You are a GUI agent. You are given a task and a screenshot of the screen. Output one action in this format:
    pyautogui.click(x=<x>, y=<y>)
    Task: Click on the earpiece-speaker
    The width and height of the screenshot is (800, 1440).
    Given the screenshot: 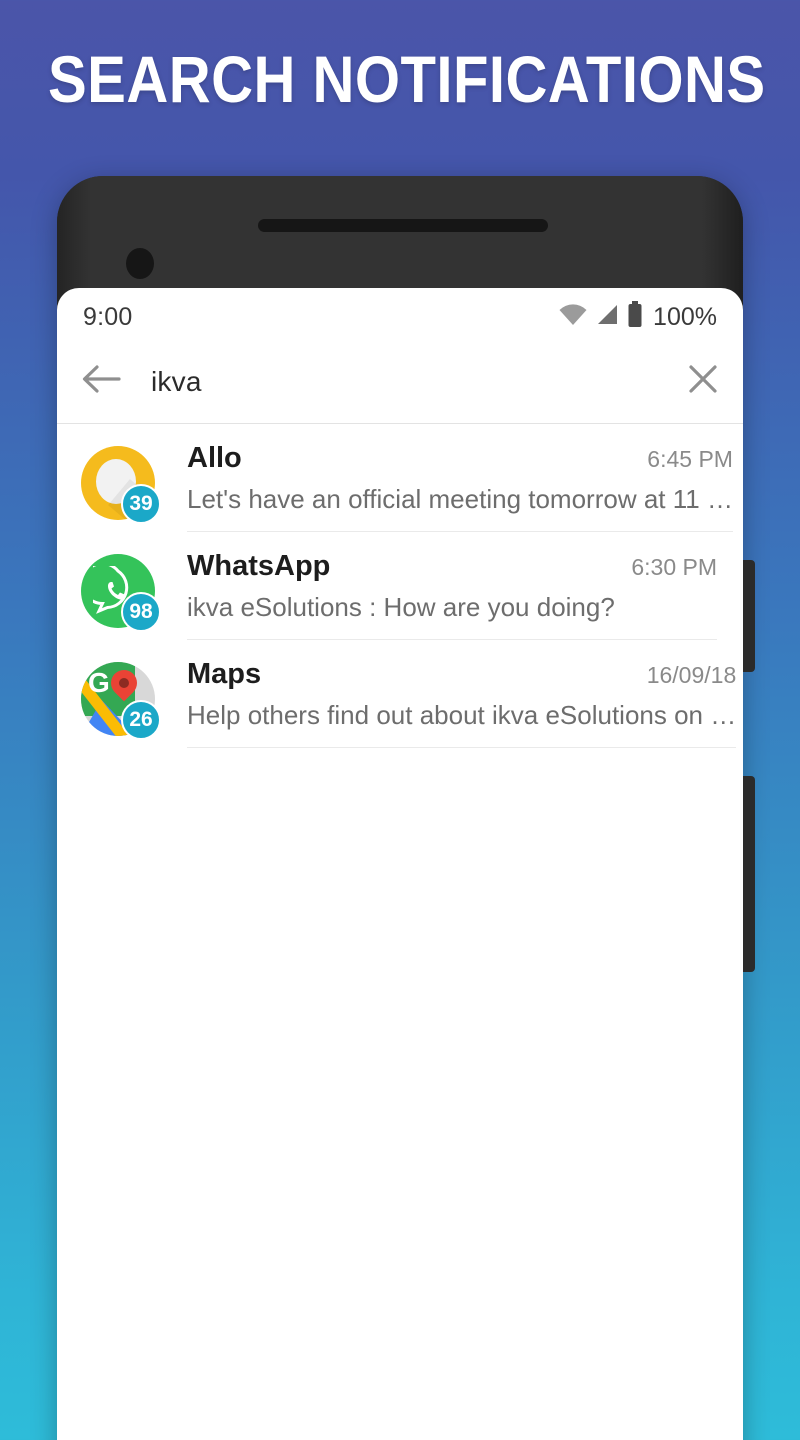 What is the action you would take?
    pyautogui.click(x=403, y=225)
    